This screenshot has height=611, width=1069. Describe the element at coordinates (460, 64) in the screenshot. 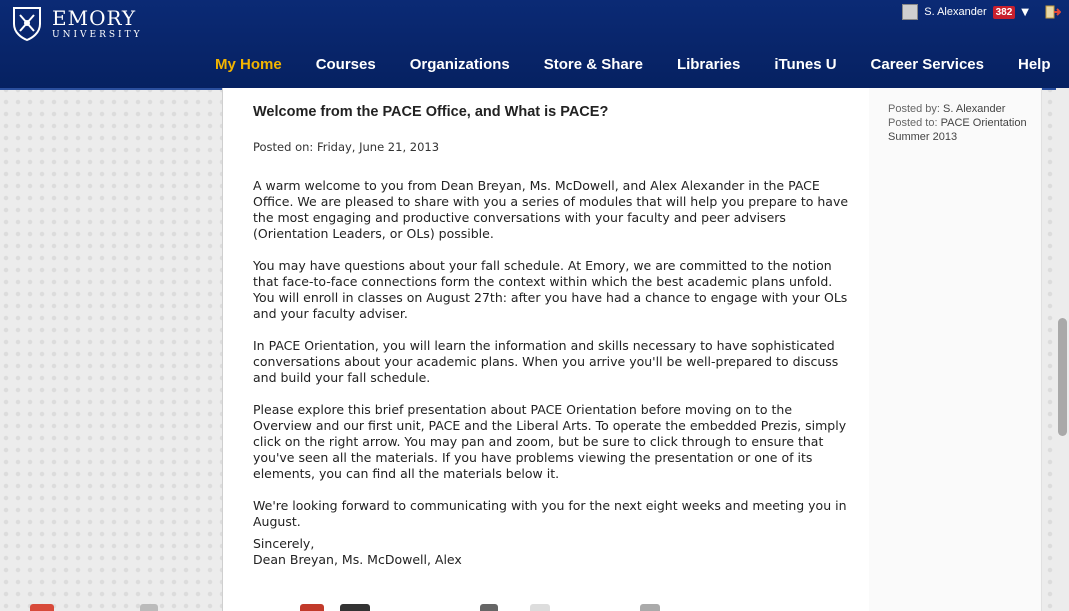

I see `nav-organizations: Organizations` at that location.